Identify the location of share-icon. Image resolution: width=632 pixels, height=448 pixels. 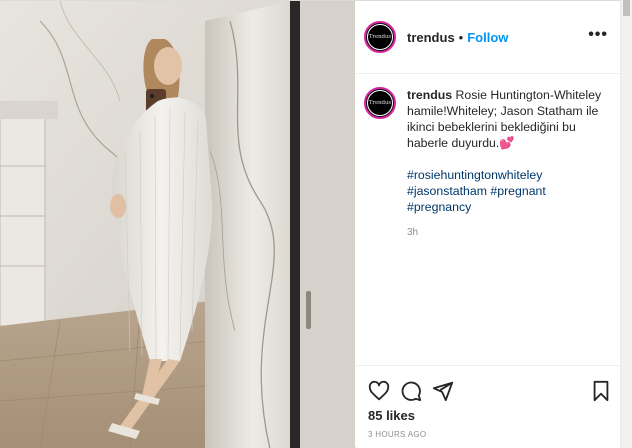
(443, 393).